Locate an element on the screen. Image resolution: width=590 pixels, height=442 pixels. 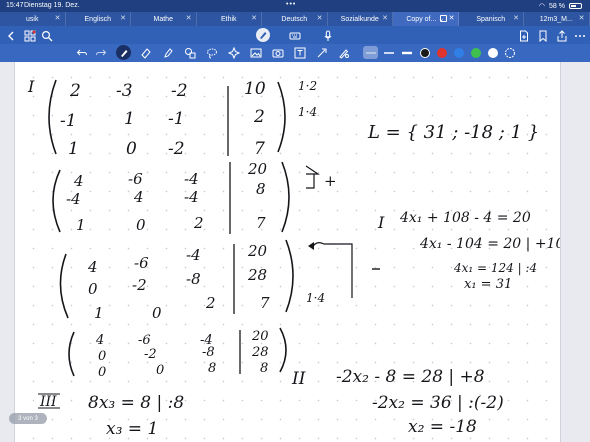
shapes-icon is located at coordinates (190, 53).